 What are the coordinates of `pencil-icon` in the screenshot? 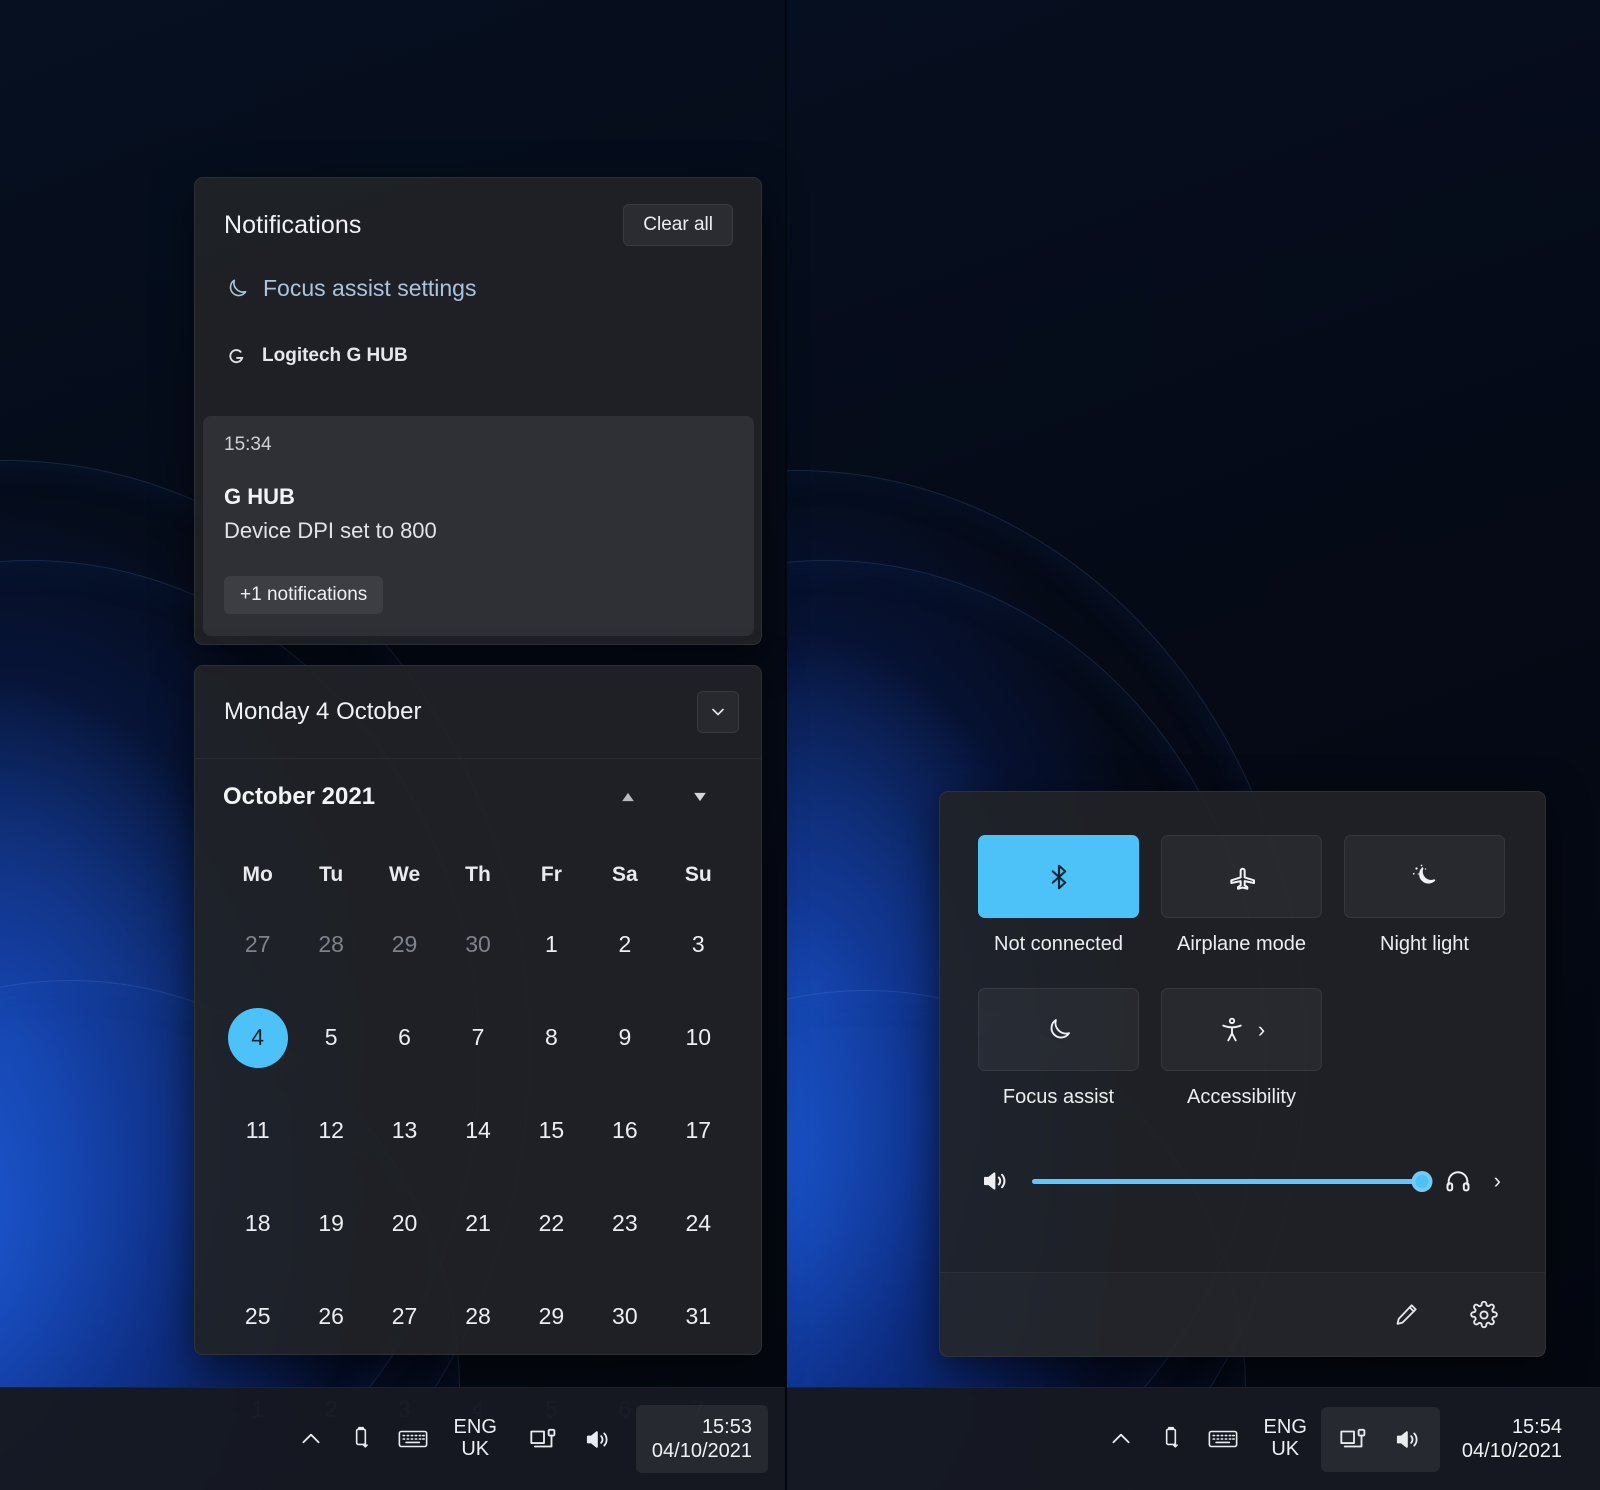 It's located at (1406, 1314).